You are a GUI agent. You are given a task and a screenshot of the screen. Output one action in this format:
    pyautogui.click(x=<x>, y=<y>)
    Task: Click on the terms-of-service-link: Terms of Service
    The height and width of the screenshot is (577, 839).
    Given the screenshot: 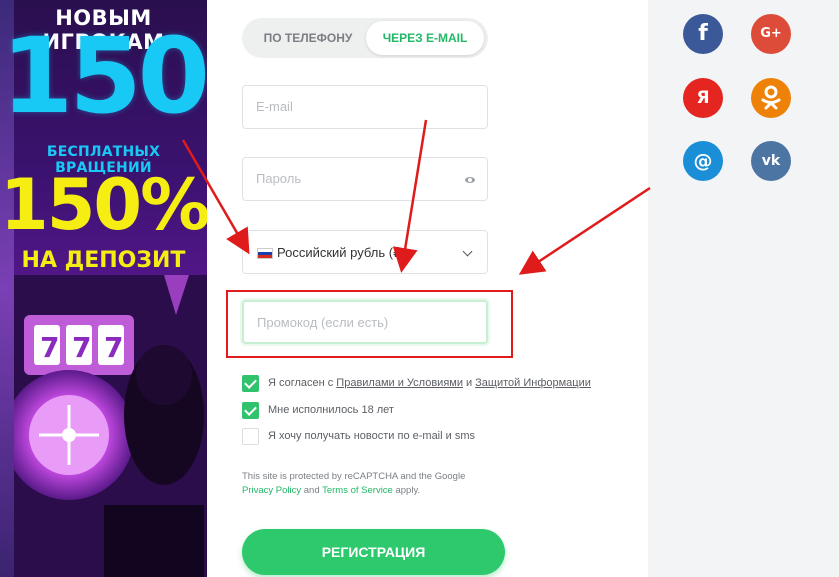 What is the action you would take?
    pyautogui.click(x=357, y=490)
    